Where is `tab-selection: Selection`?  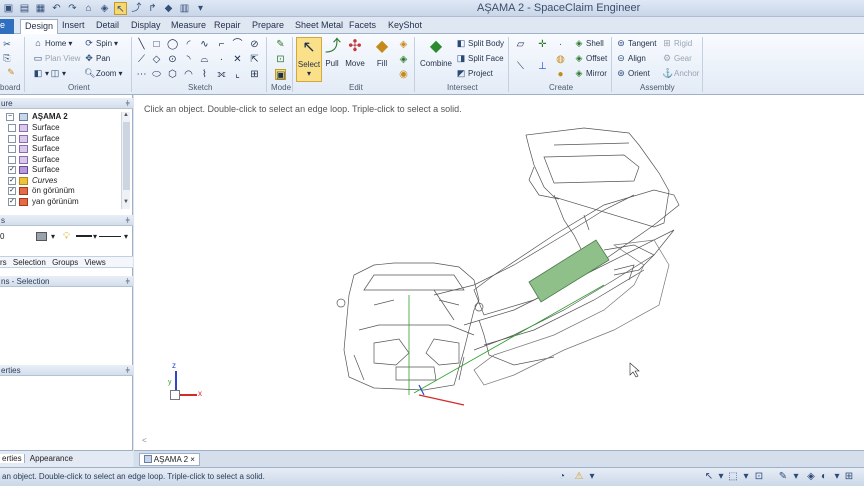 tab-selection: Selection is located at coordinates (29, 262).